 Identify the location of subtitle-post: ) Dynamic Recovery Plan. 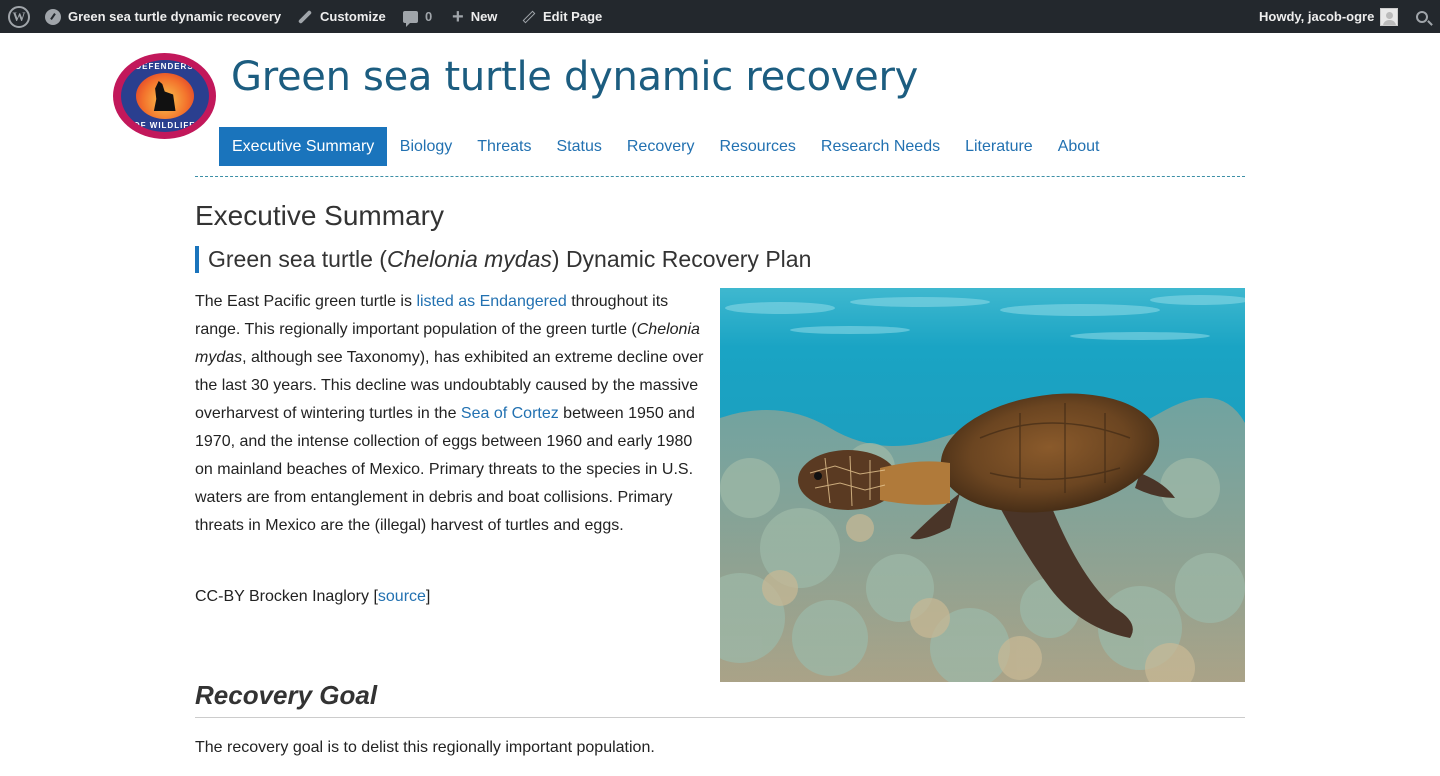
(681, 259).